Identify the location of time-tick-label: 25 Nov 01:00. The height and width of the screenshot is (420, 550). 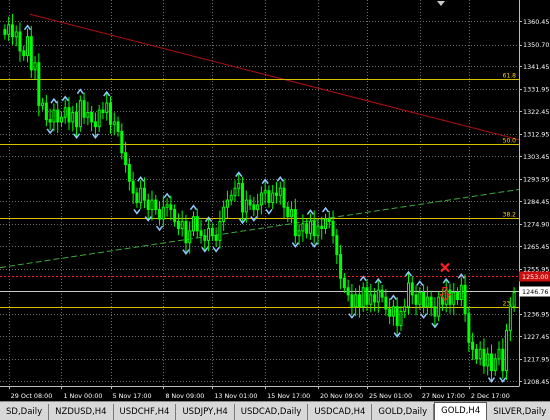
(390, 396).